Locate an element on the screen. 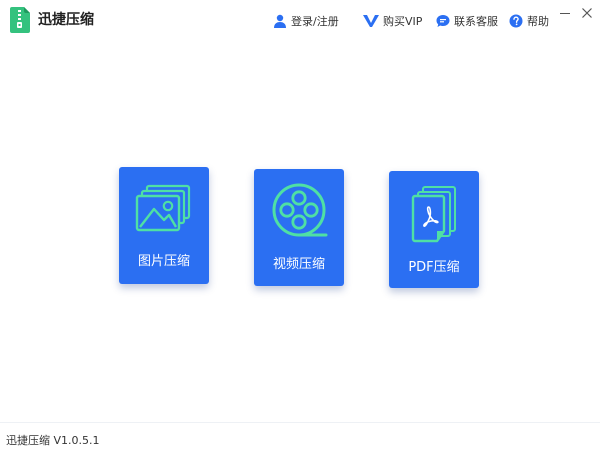 This screenshot has height=460, width=600. app-title: 迅捷压缩 is located at coordinates (66, 20).